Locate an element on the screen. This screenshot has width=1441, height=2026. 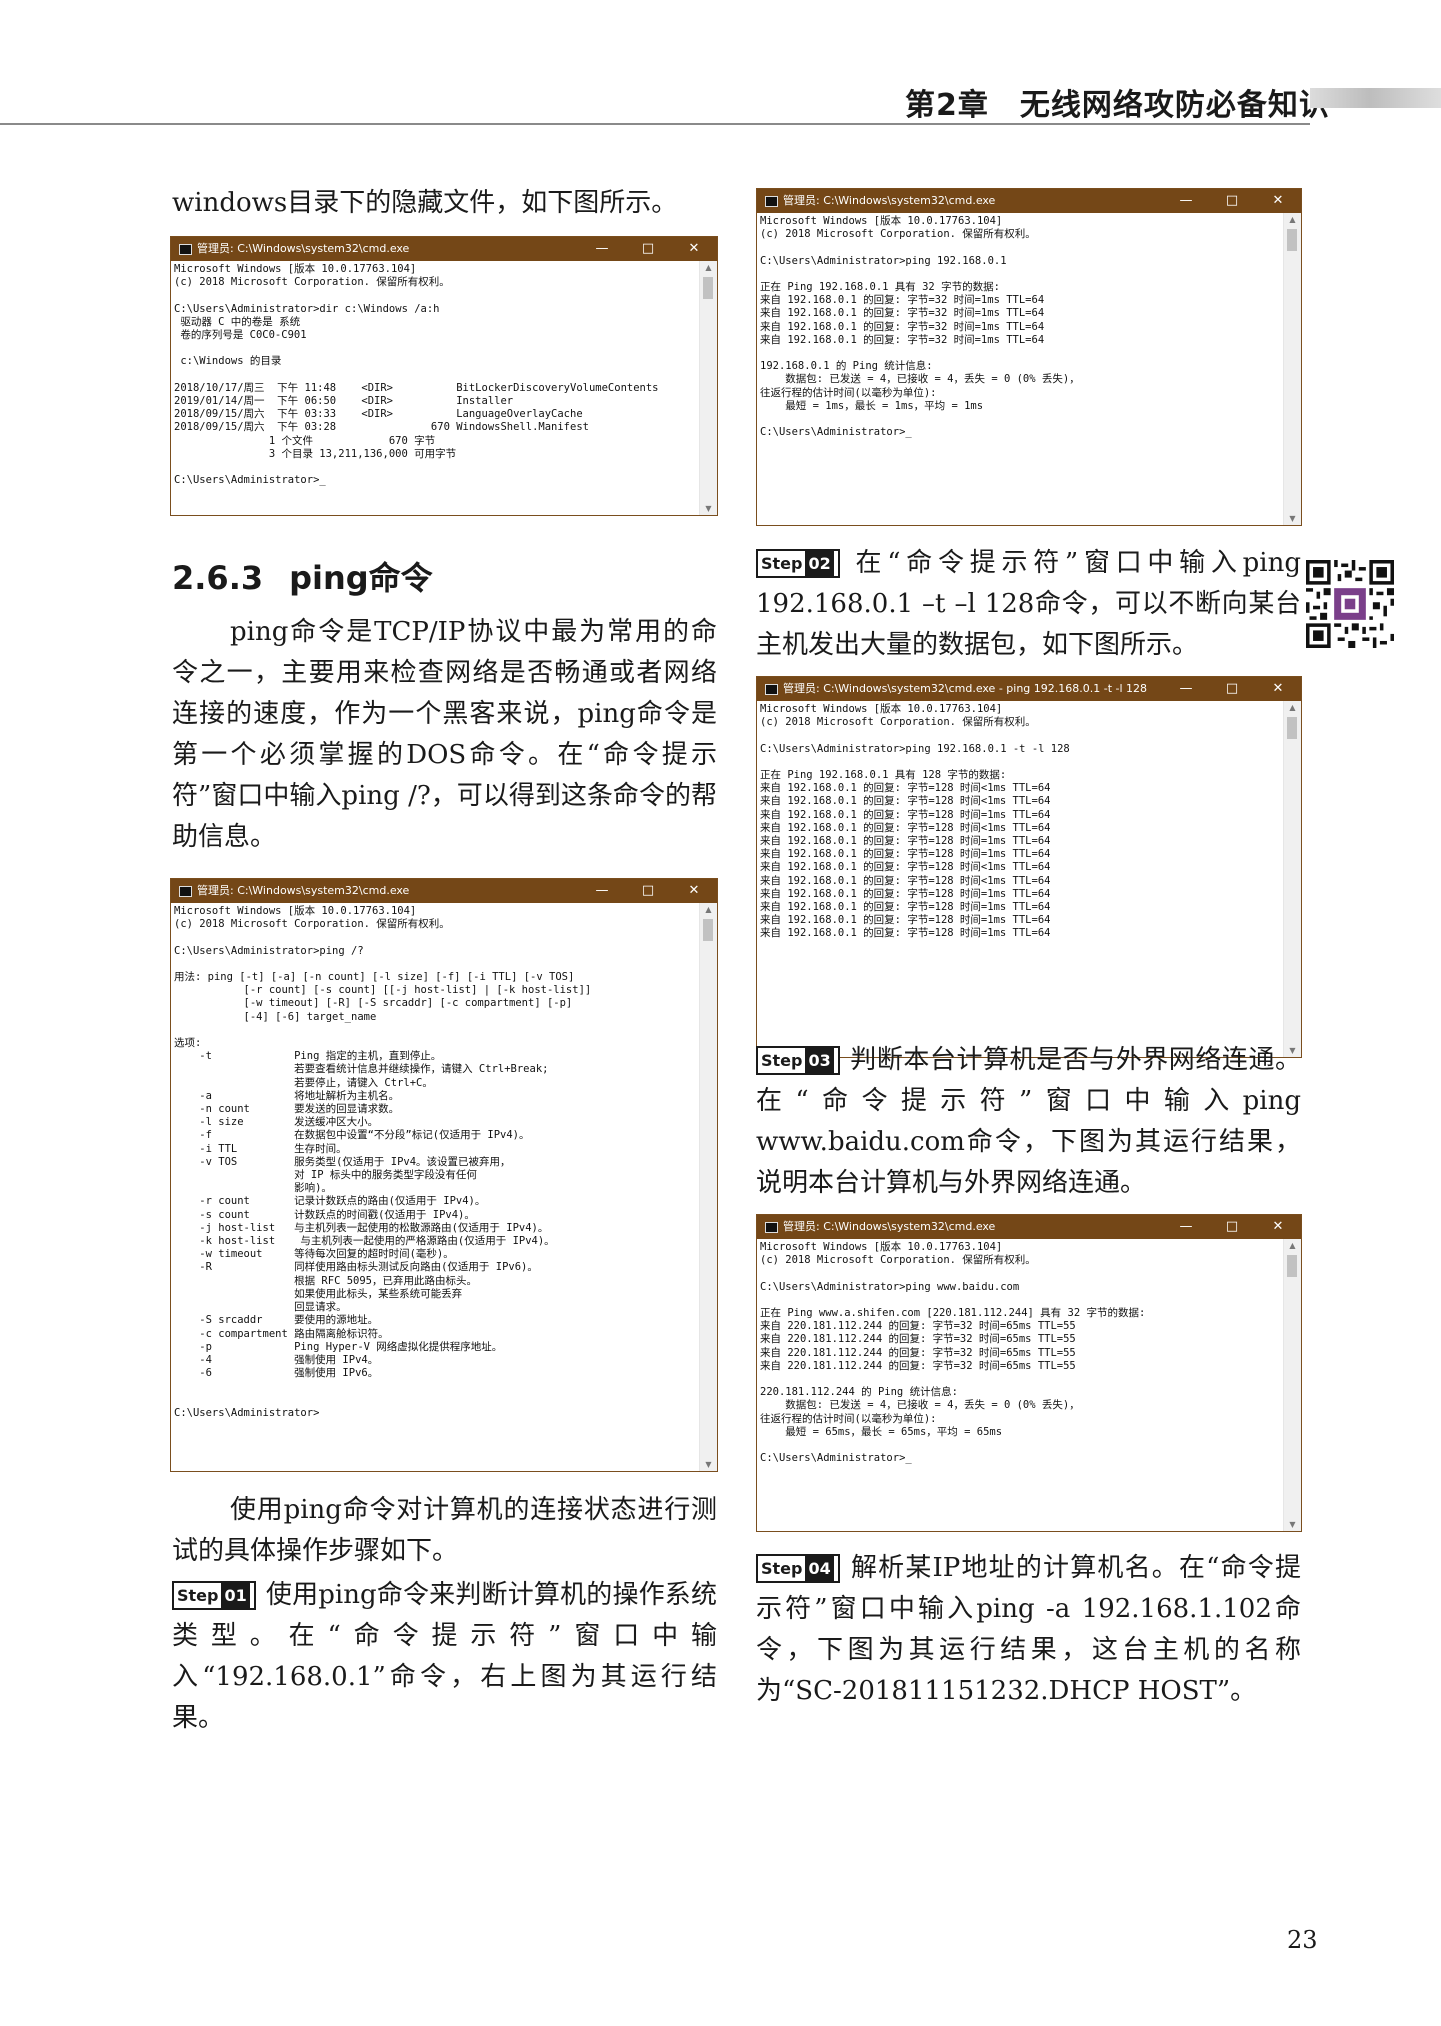
step-badge: Step 02 is located at coordinates (798, 563).